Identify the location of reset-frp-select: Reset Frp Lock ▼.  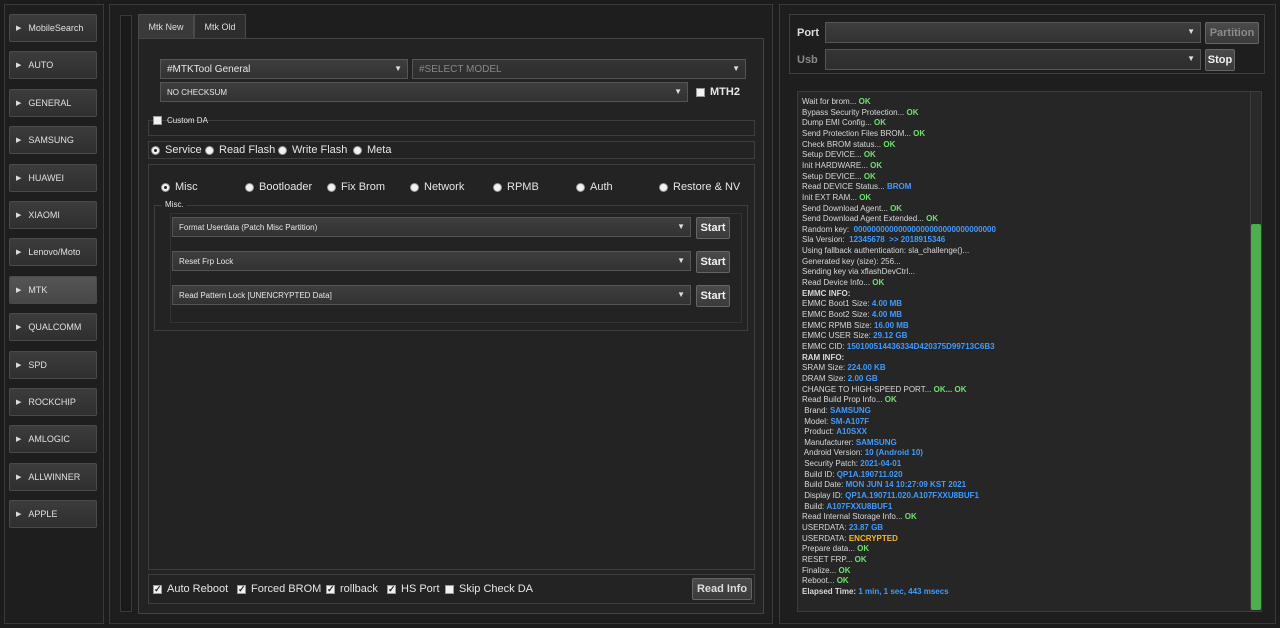
(431, 261).